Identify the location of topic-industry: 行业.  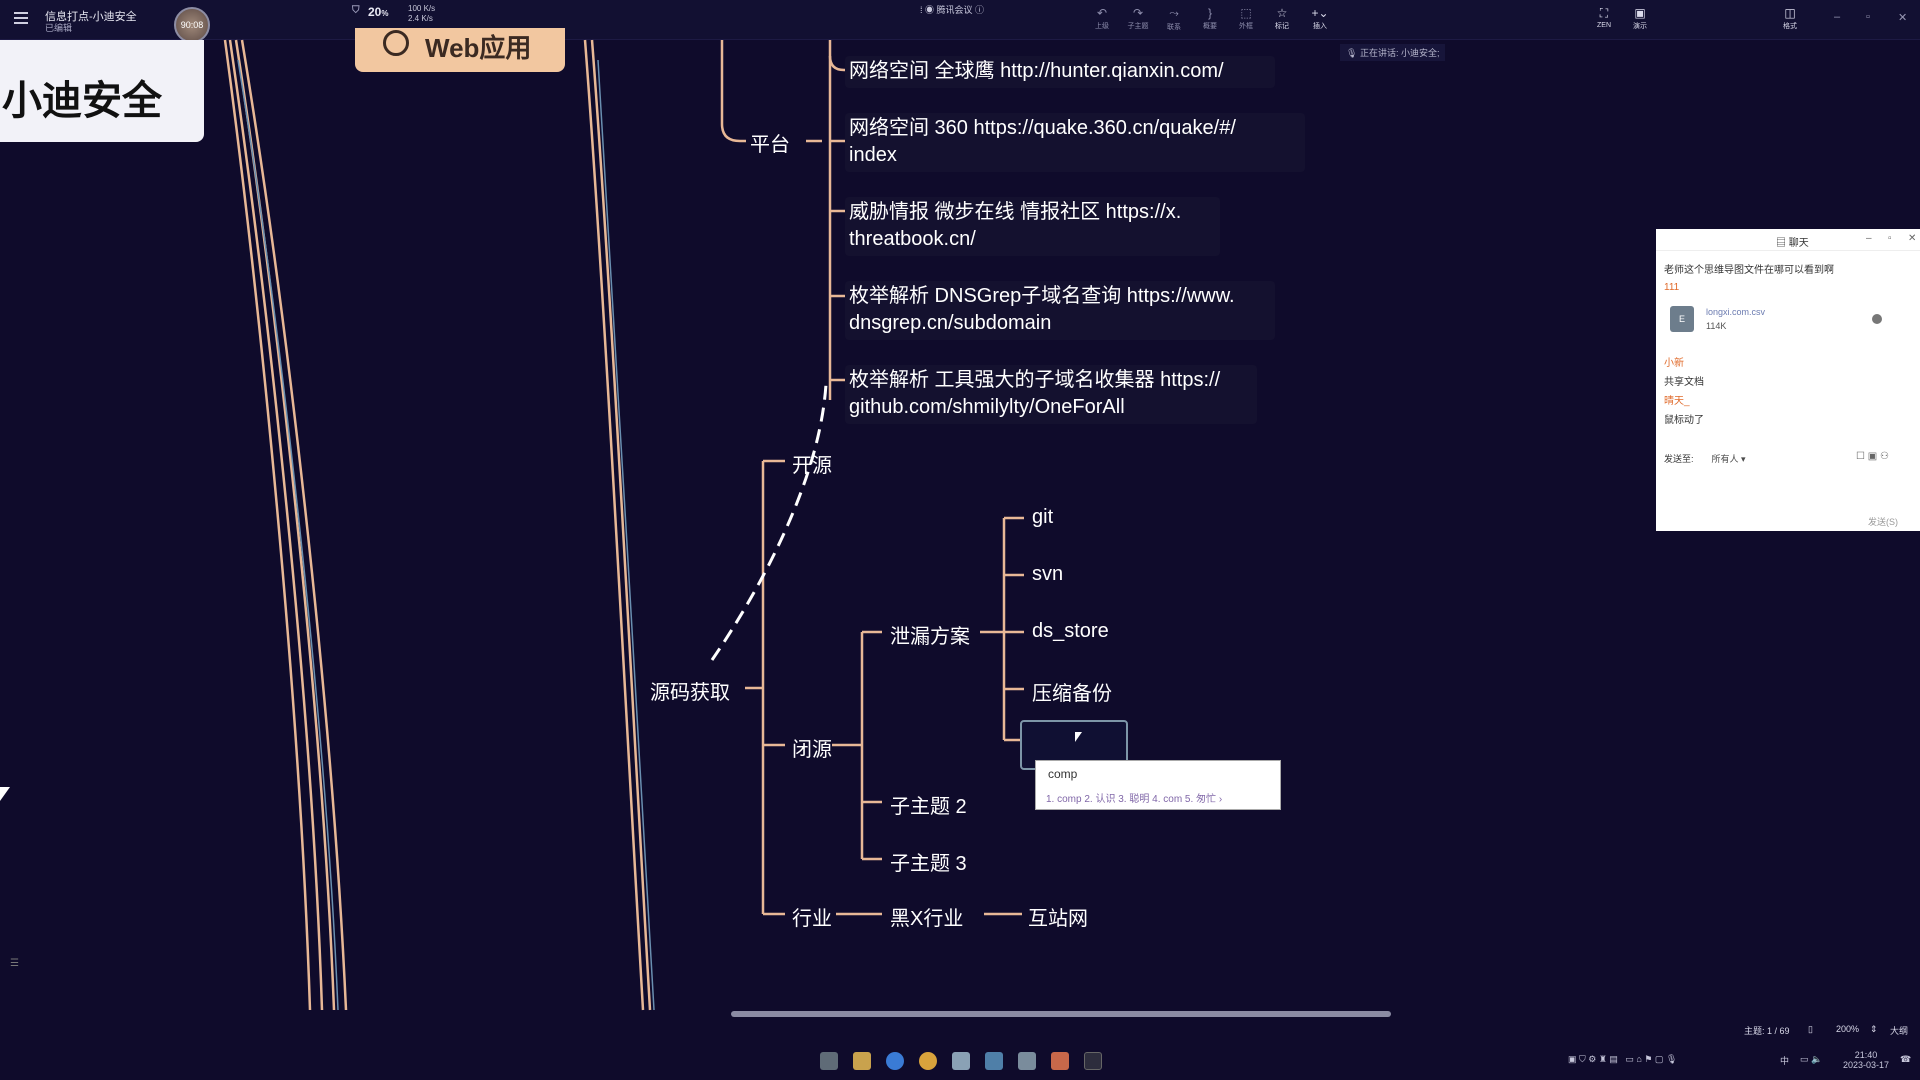
(812, 916).